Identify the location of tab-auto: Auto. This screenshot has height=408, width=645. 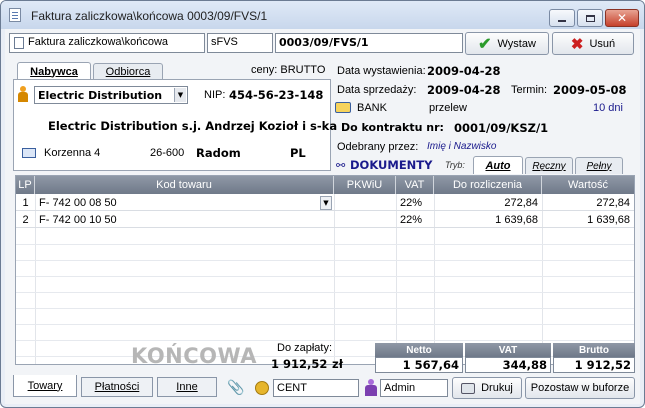
(498, 165).